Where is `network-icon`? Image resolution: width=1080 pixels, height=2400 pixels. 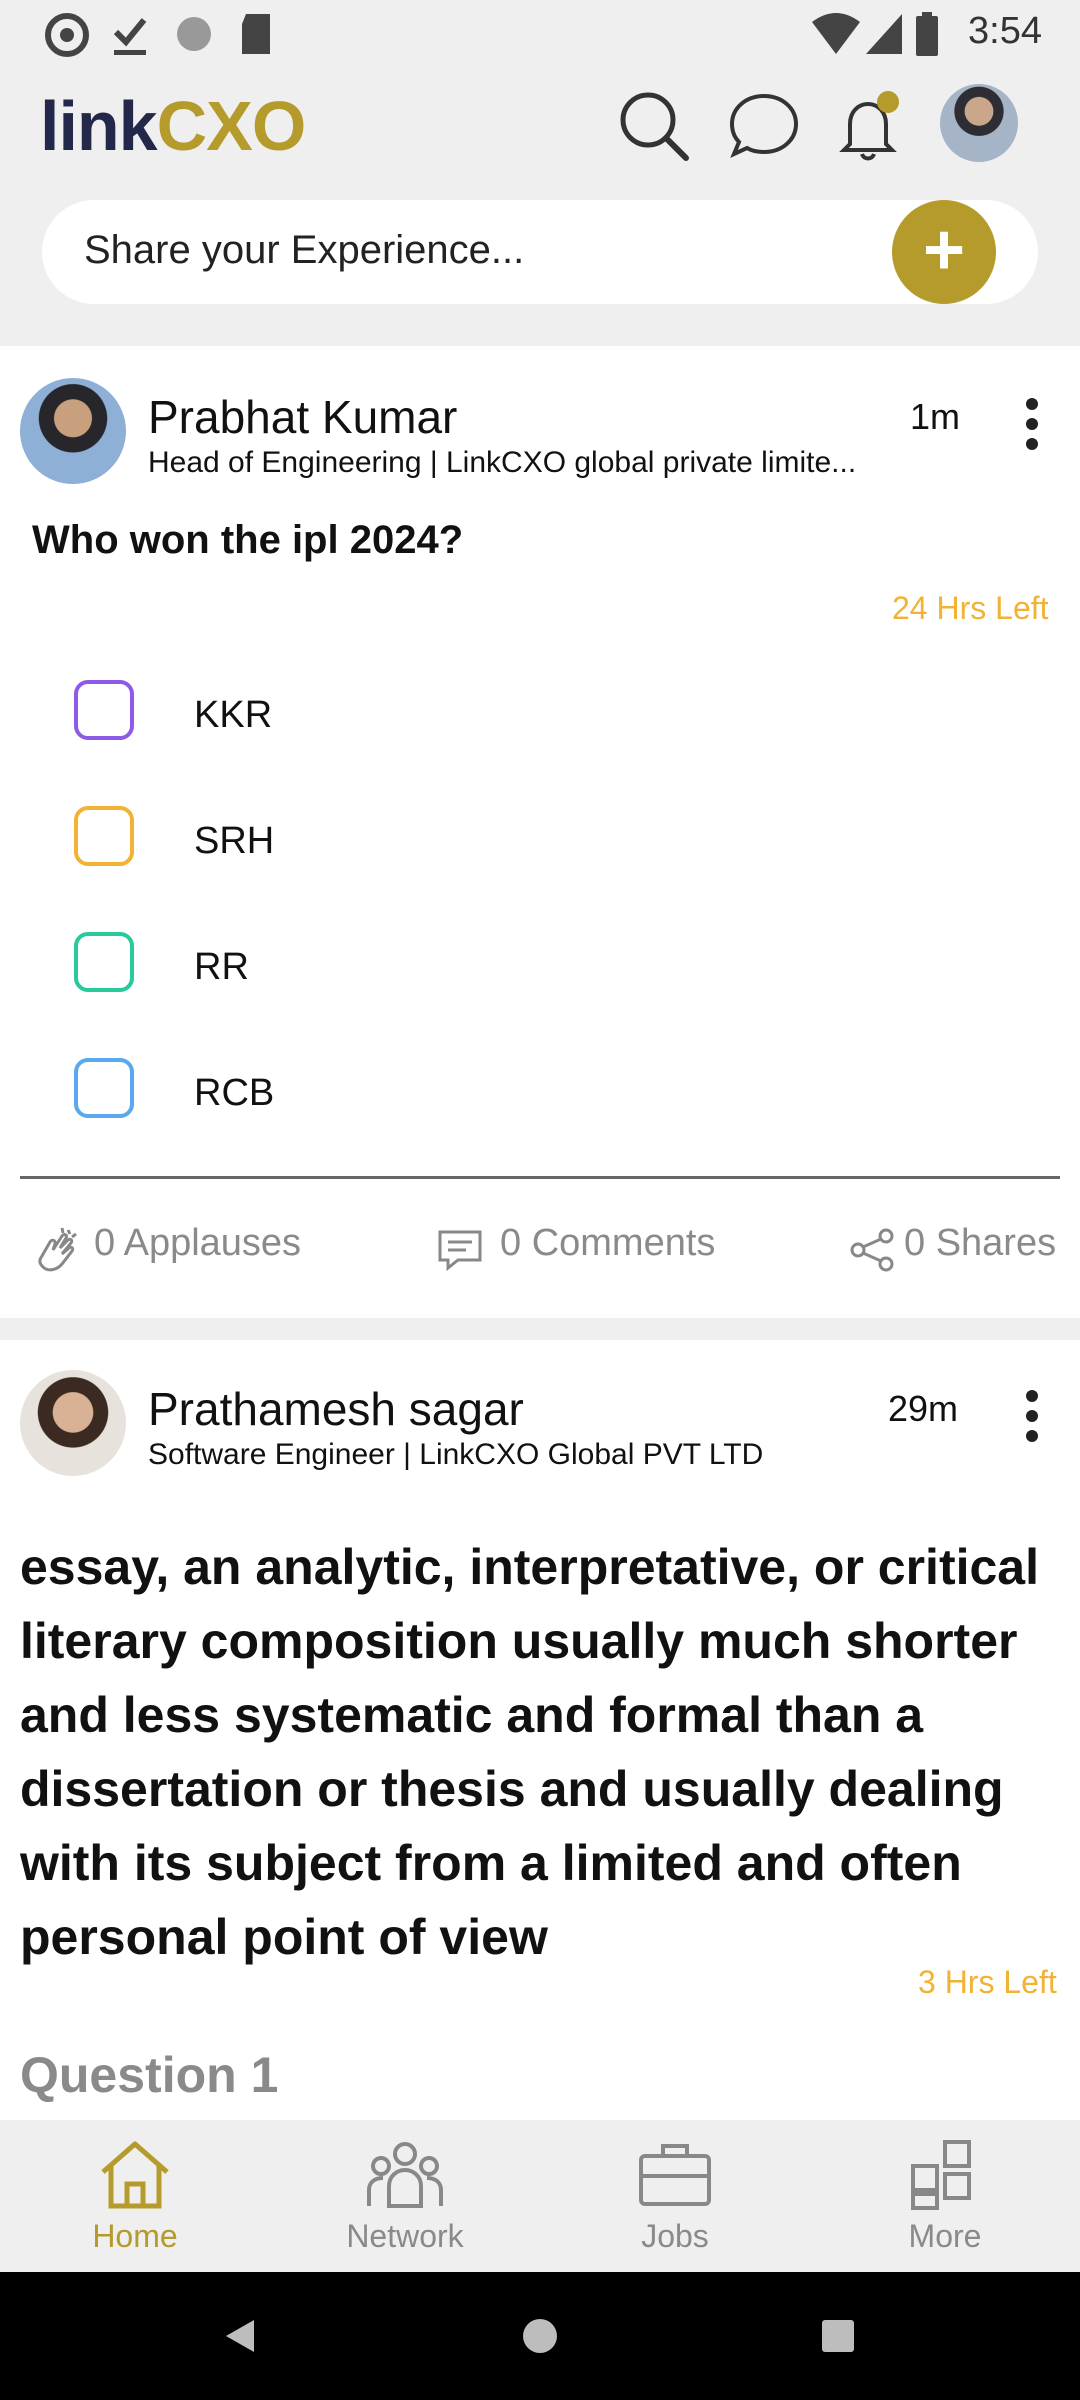 network-icon is located at coordinates (405, 2175).